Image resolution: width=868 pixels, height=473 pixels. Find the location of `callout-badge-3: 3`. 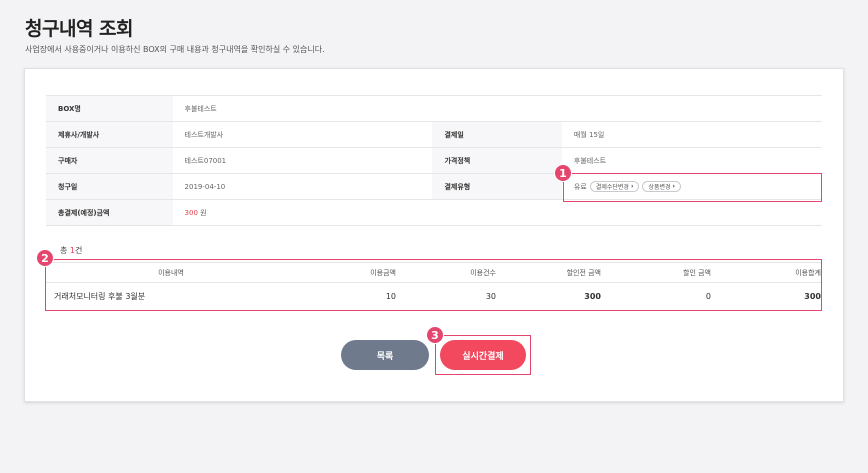

callout-badge-3: 3 is located at coordinates (435, 335).